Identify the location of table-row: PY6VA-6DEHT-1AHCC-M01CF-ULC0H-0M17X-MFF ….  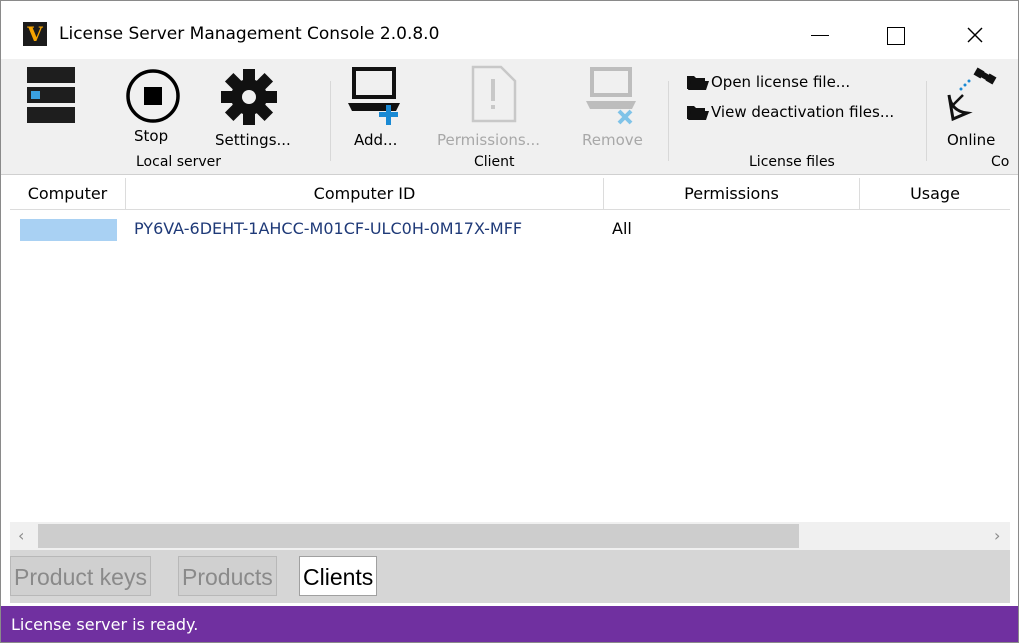
(510, 229).